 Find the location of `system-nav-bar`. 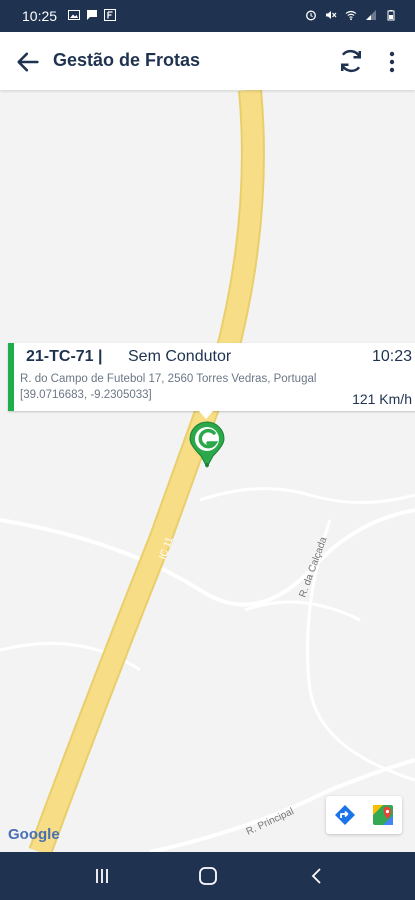

system-nav-bar is located at coordinates (207, 876).